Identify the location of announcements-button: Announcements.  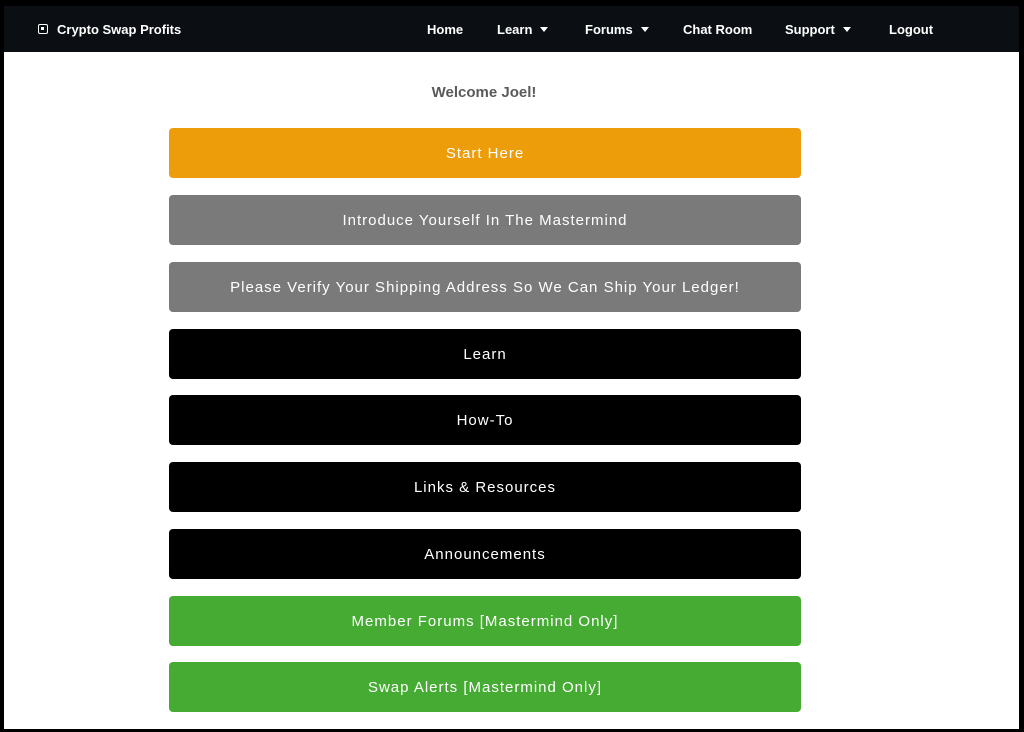
(485, 554).